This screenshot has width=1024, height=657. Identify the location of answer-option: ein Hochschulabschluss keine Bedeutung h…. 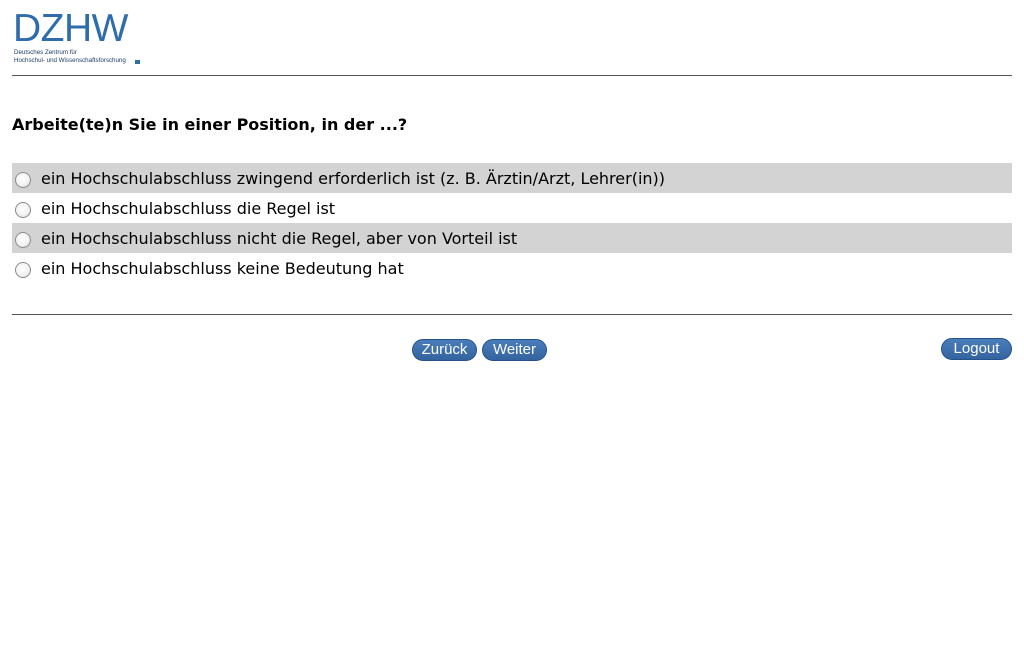
(512, 268).